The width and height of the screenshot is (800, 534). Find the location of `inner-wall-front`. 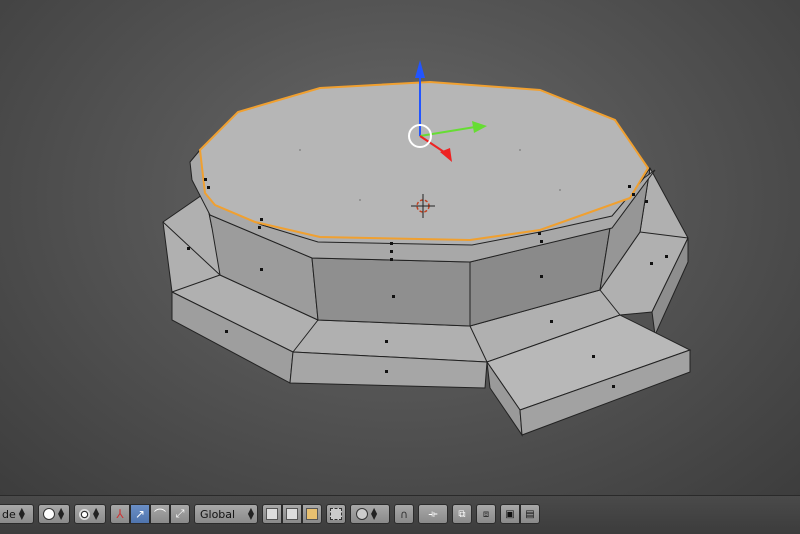

inner-wall-front is located at coordinates (391, 292).